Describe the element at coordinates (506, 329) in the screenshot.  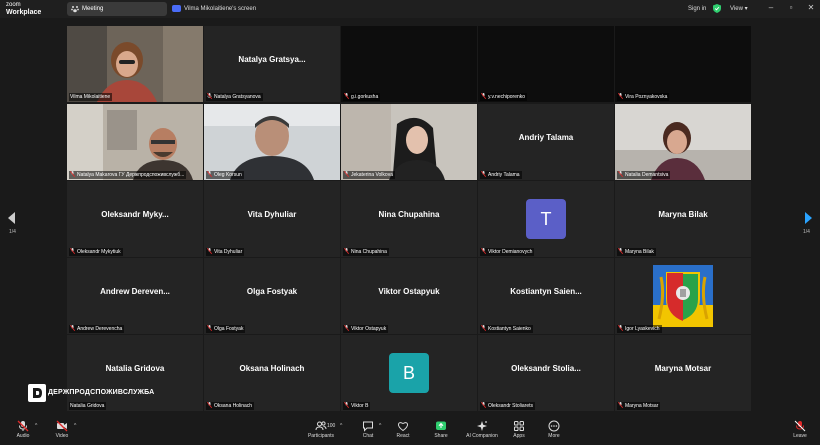
I see `participant-name-label: Kostiantyn Saienko` at that location.